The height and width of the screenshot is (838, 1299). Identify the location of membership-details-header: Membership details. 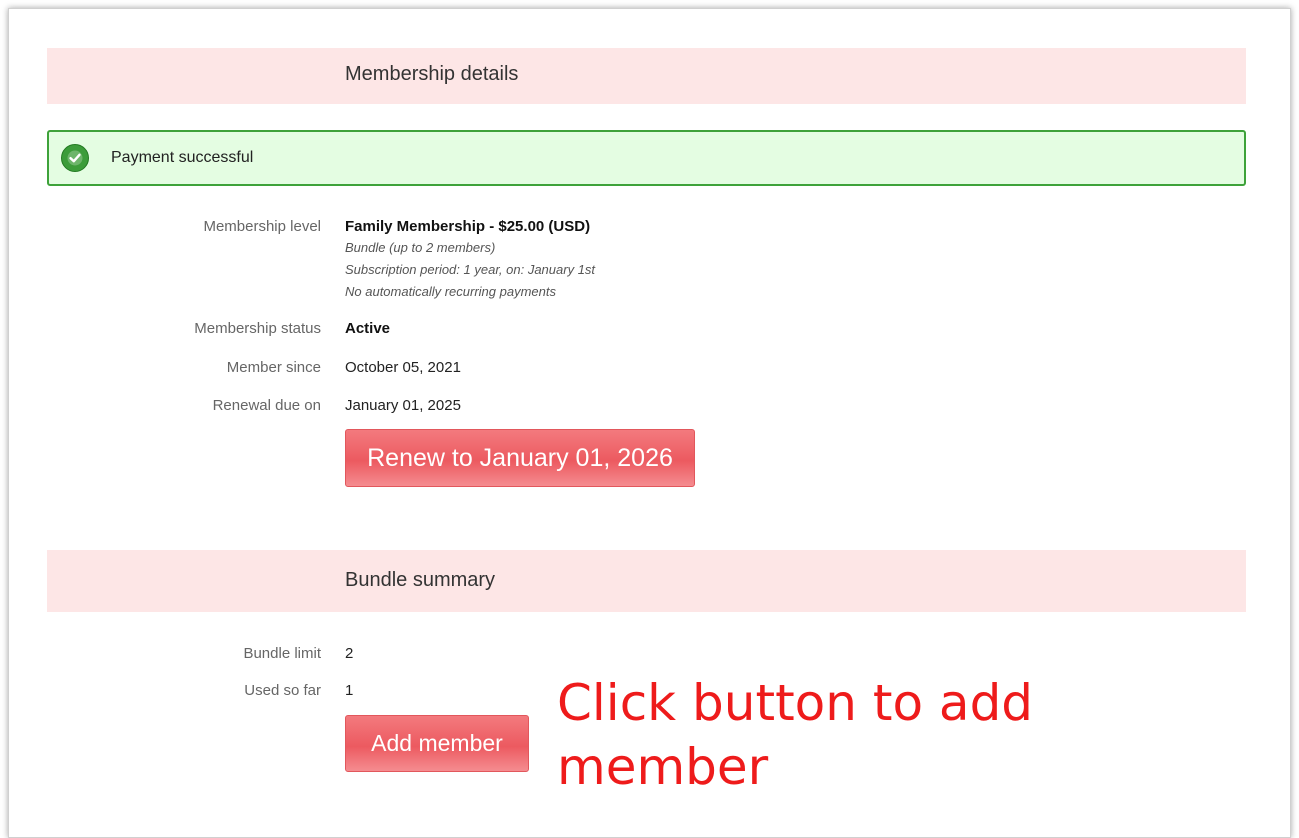
(646, 76).